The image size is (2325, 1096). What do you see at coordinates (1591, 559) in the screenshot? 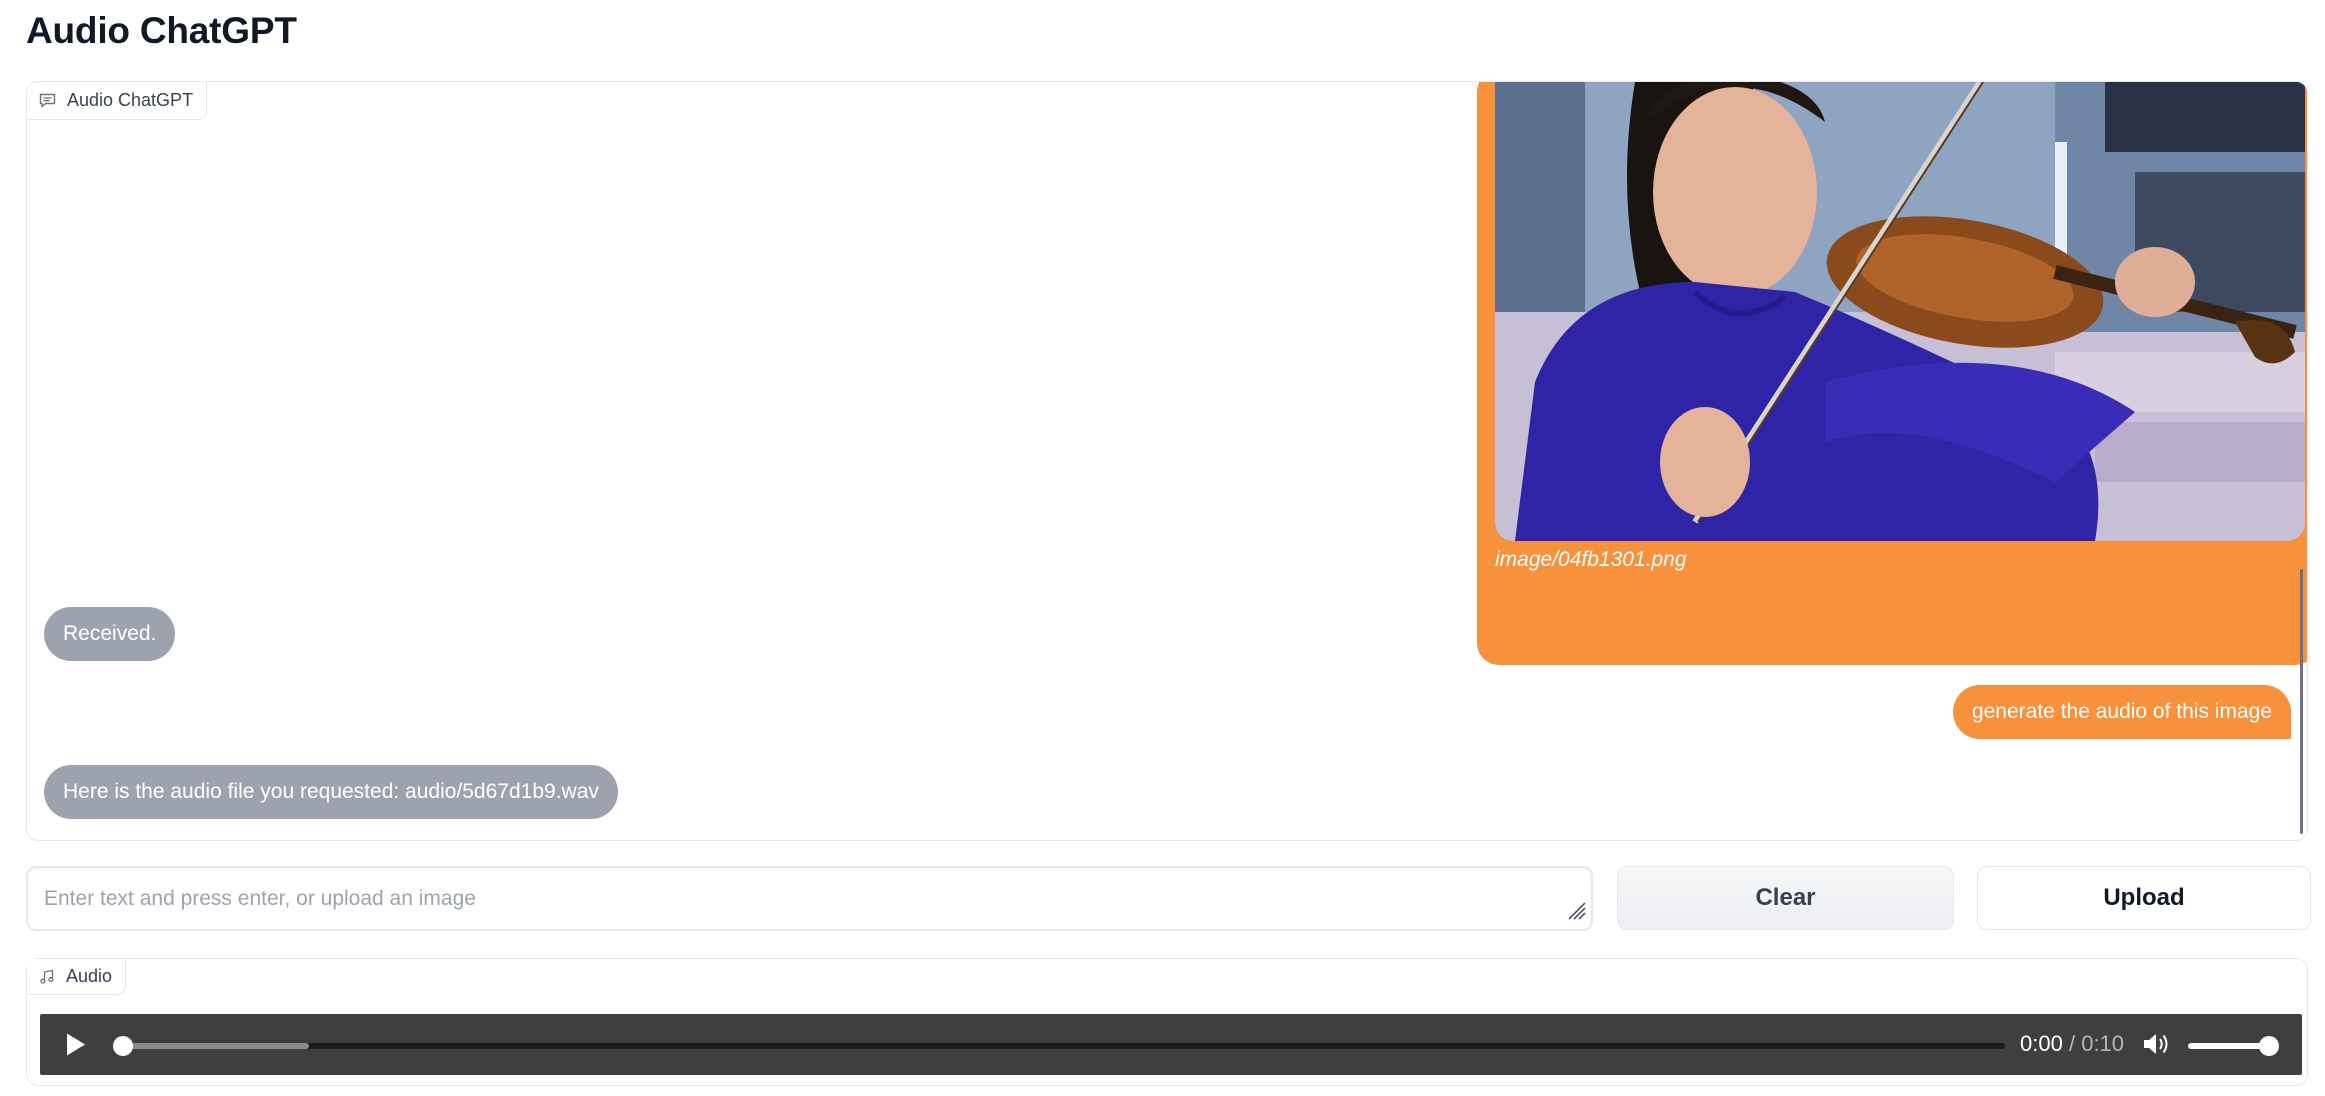
I see `image-caption: image/04fb1301.png` at bounding box center [1591, 559].